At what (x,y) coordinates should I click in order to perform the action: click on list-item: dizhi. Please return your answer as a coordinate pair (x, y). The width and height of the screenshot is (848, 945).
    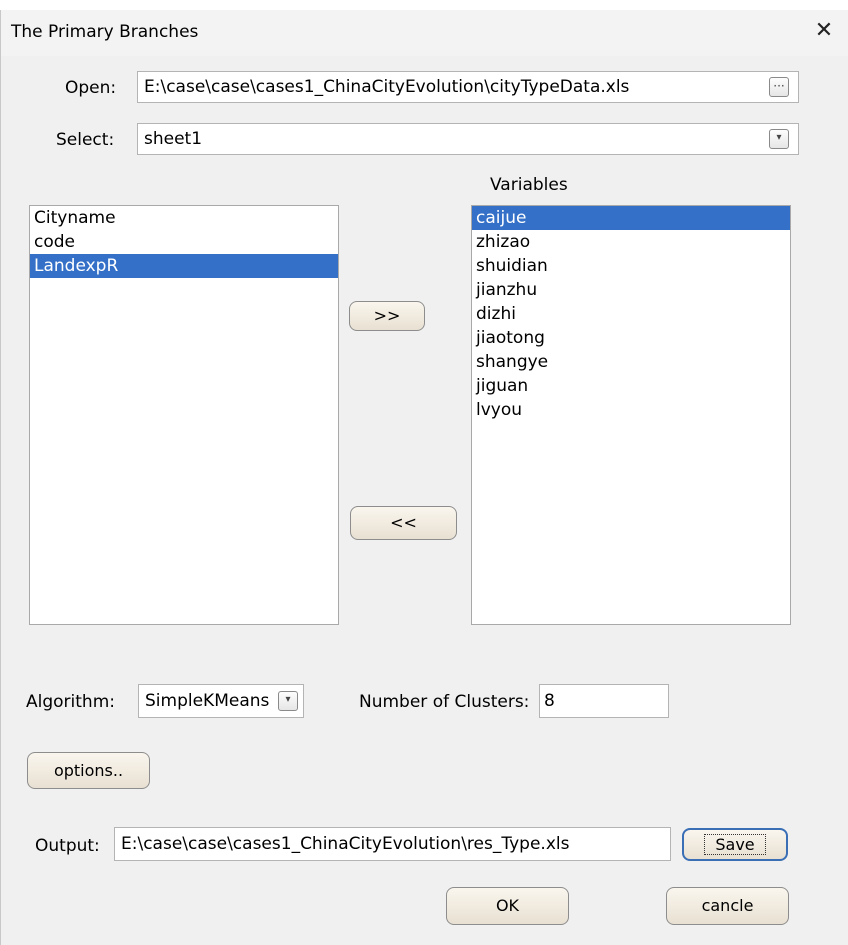
    Looking at the image, I should click on (631, 314).